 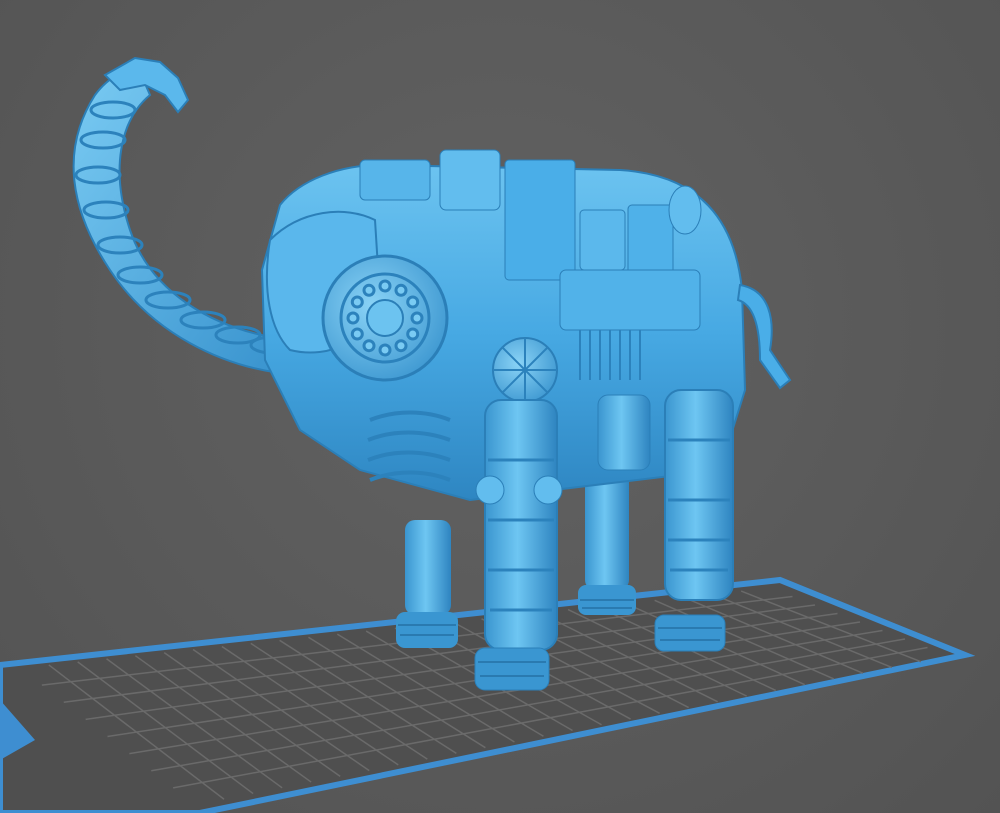 I want to click on back-right-leg, so click(x=607, y=542).